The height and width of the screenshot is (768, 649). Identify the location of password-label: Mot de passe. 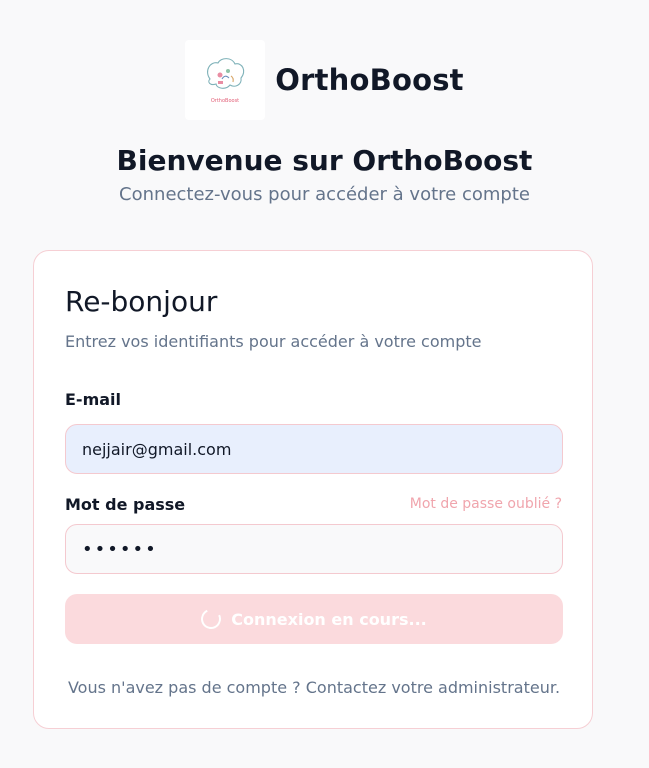
(125, 504).